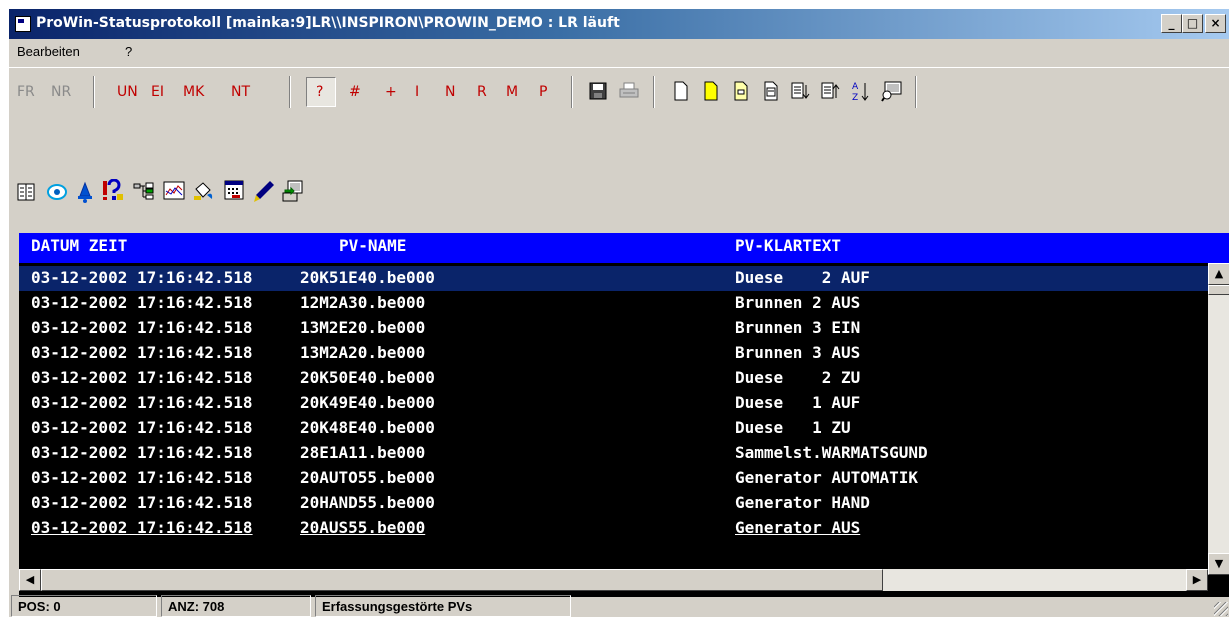 The width and height of the screenshot is (1229, 618). What do you see at coordinates (26, 192) in the screenshot?
I see `list-book-icon` at bounding box center [26, 192].